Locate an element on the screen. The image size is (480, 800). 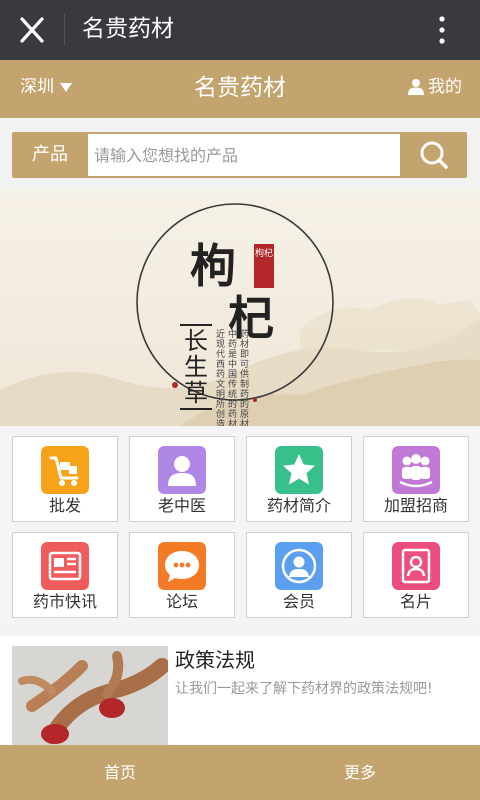
bottom-nav: 首页 更多 is located at coordinates (240, 772).